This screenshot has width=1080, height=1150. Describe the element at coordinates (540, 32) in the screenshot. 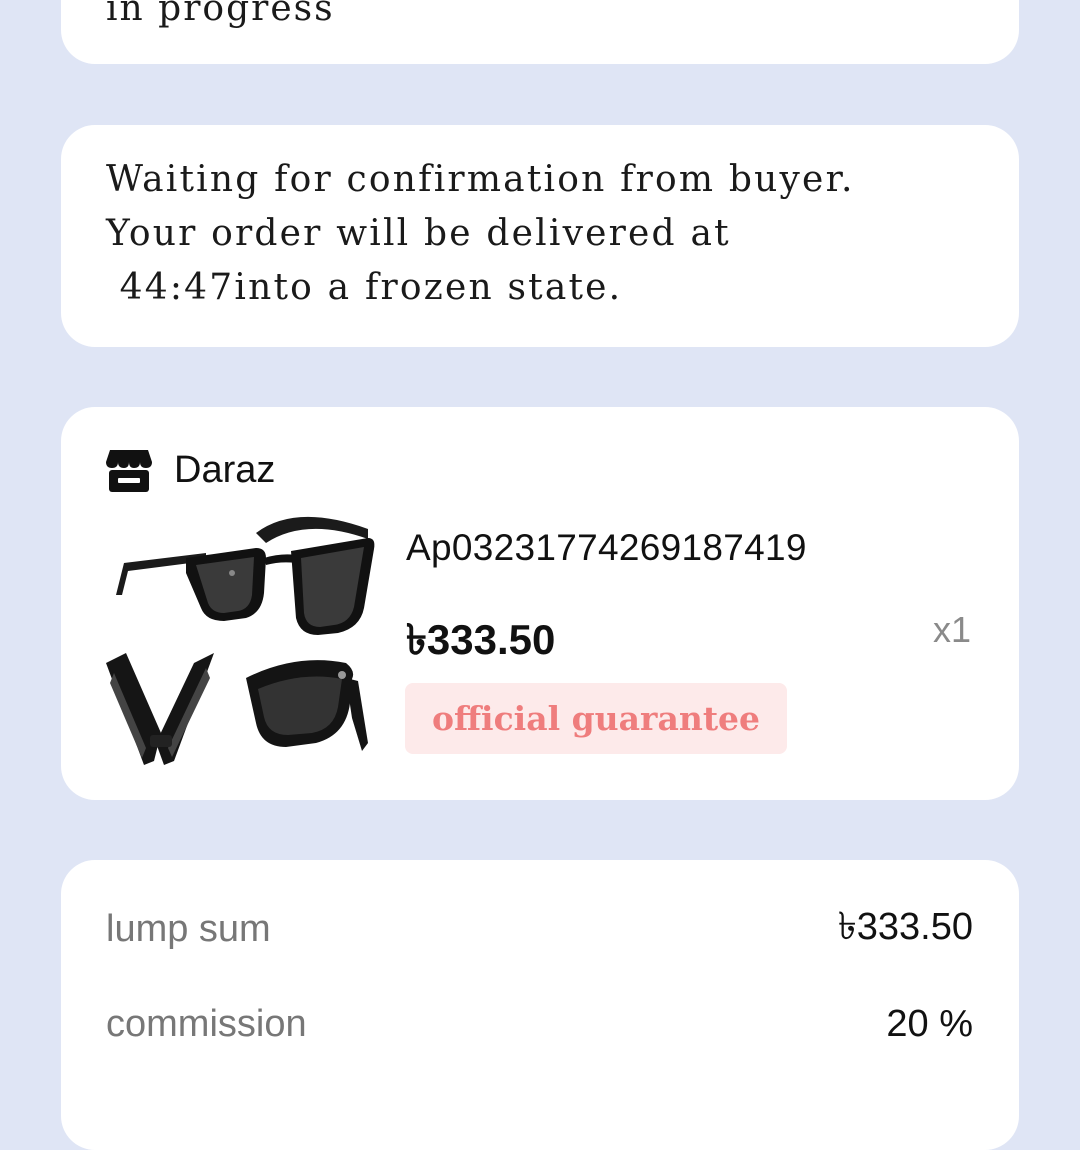

I see `status-card: in progress` at that location.